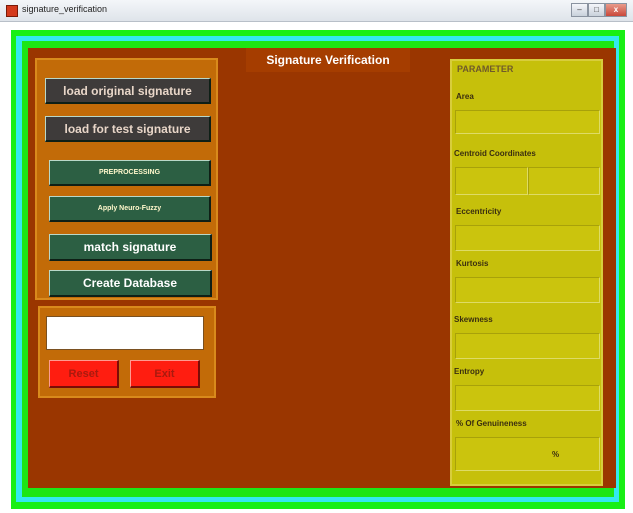  I want to click on eccentricity-value, so click(527, 238).